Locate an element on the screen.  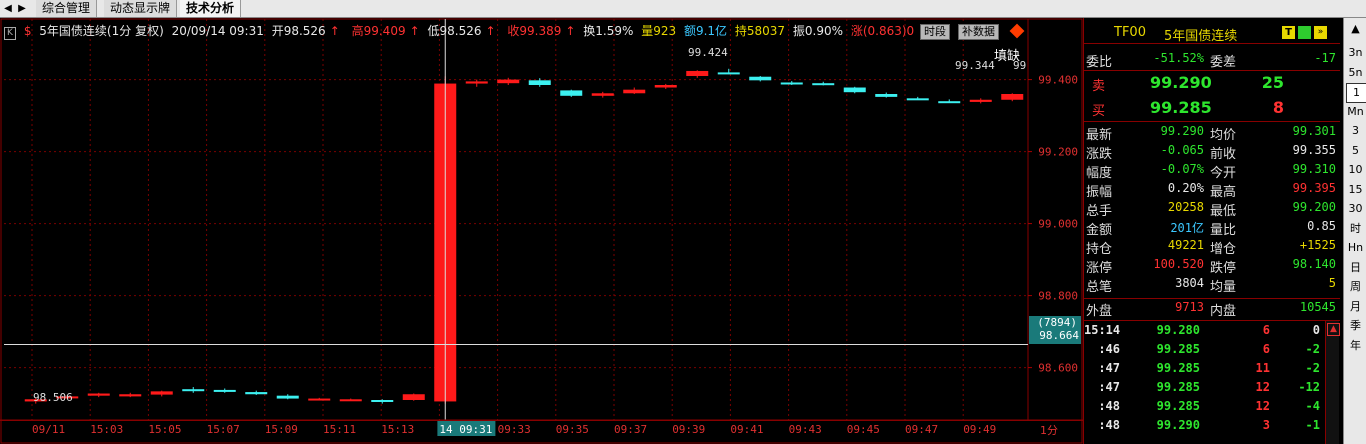
tab-integrated: 综合管理 is located at coordinates (67, 8).